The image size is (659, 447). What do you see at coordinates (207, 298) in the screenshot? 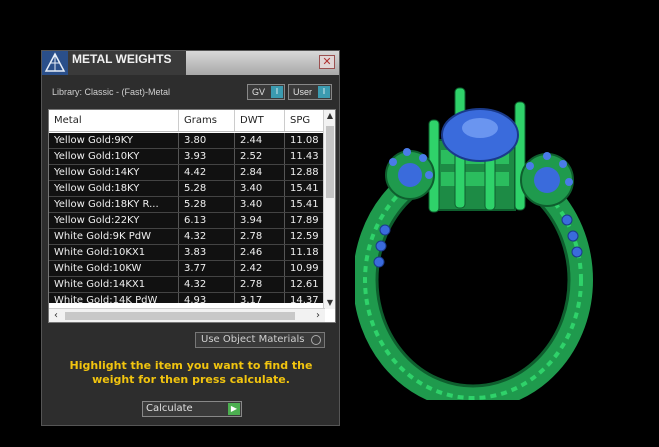
I see `cell-grams: 4.93` at bounding box center [207, 298].